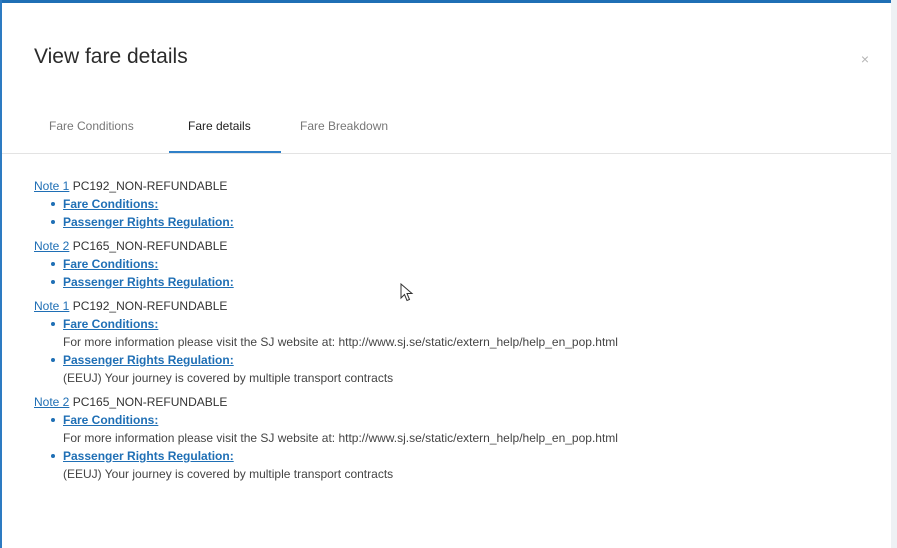 The image size is (897, 548). What do you see at coordinates (407, 292) in the screenshot?
I see `mouse-pointer-icon` at bounding box center [407, 292].